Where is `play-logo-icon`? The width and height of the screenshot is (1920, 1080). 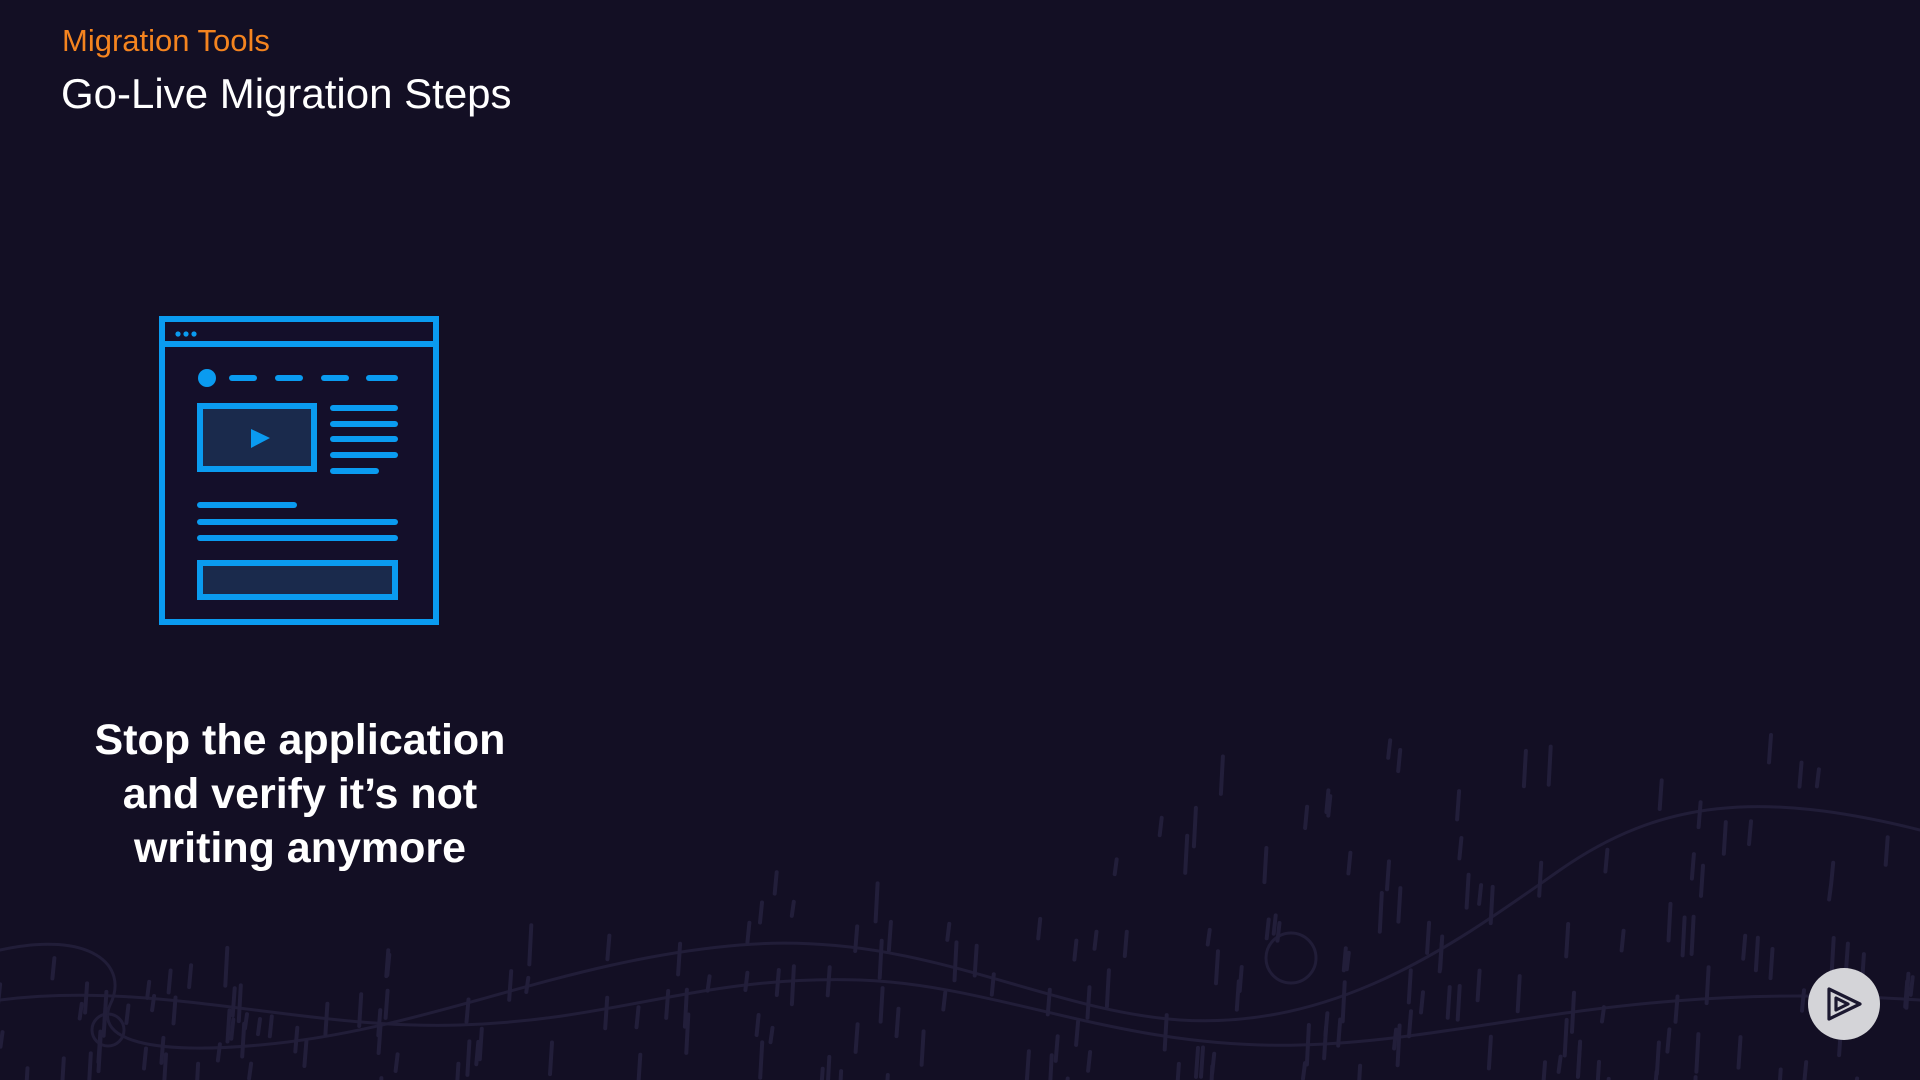
play-logo-icon is located at coordinates (1844, 1004).